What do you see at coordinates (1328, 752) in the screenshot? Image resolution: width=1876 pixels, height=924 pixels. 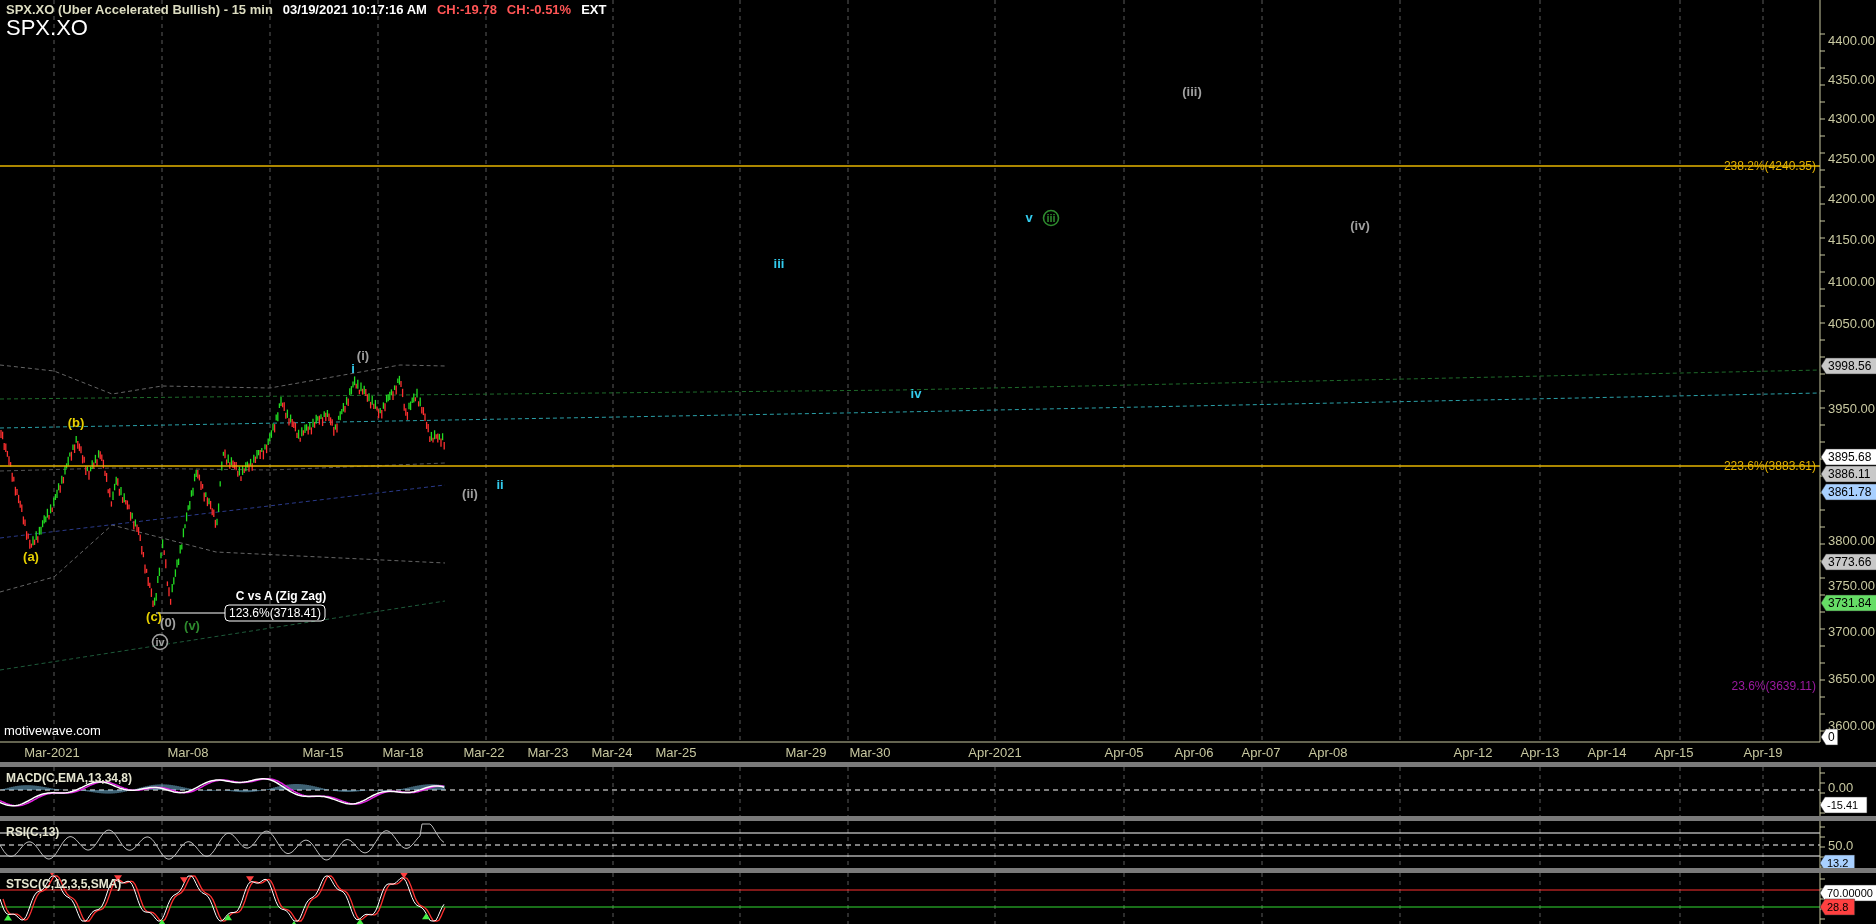 I see `axis-label: Apr-08` at bounding box center [1328, 752].